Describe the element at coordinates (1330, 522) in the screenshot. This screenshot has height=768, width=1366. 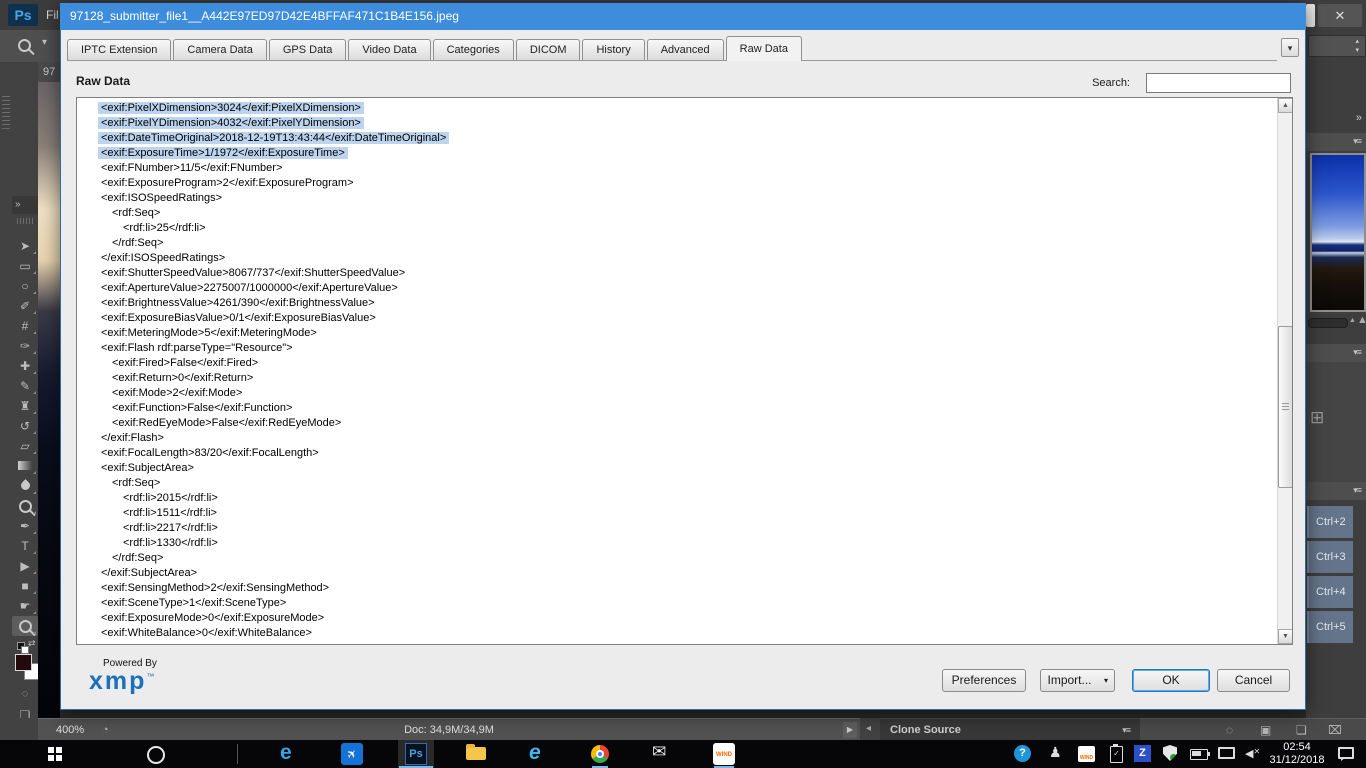
I see `channel-row-ctrl-2: Ctrl+2` at that location.